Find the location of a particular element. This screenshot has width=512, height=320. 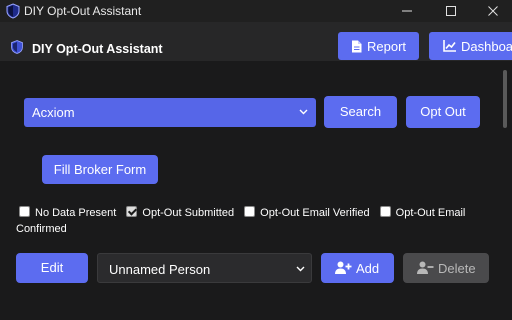

scrollbar-thumb is located at coordinates (505, 99).